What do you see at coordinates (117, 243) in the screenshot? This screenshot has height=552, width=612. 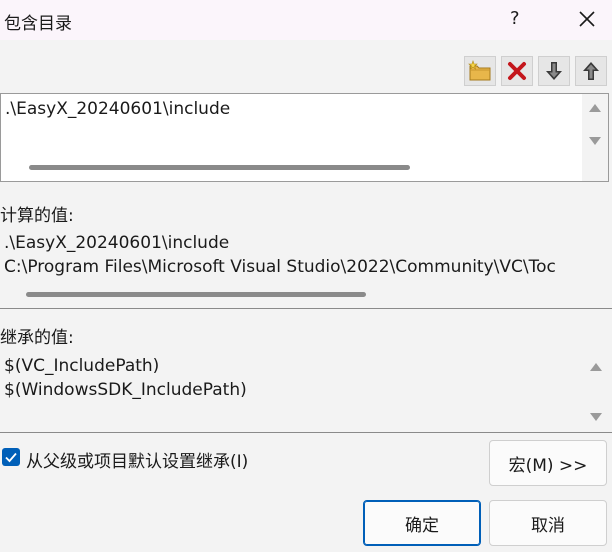 I see `evaluated-line: .\EasyX_20240601\include` at bounding box center [117, 243].